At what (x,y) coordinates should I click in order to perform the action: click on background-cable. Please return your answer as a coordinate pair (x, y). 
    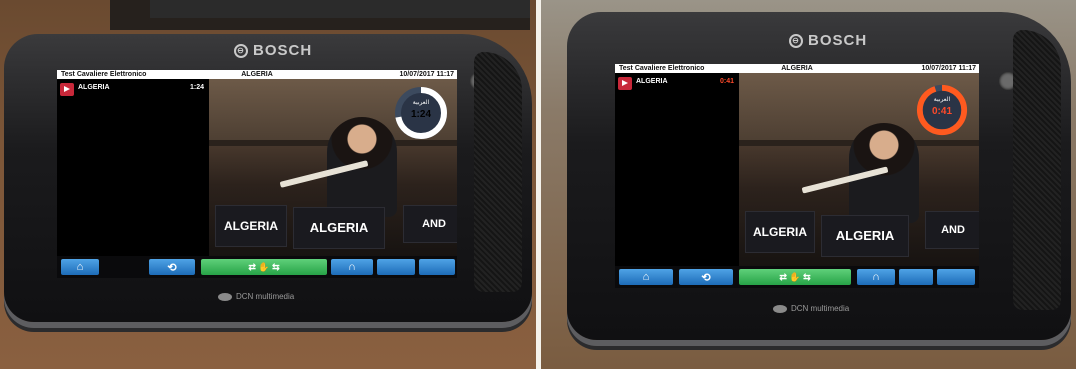
    Looking at the image, I should click on (340, 9).